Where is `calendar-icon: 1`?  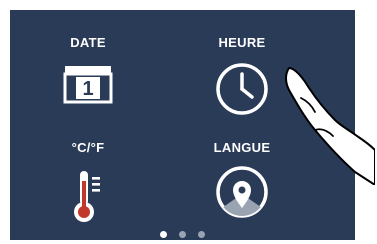 calendar-icon: 1 is located at coordinates (88, 86).